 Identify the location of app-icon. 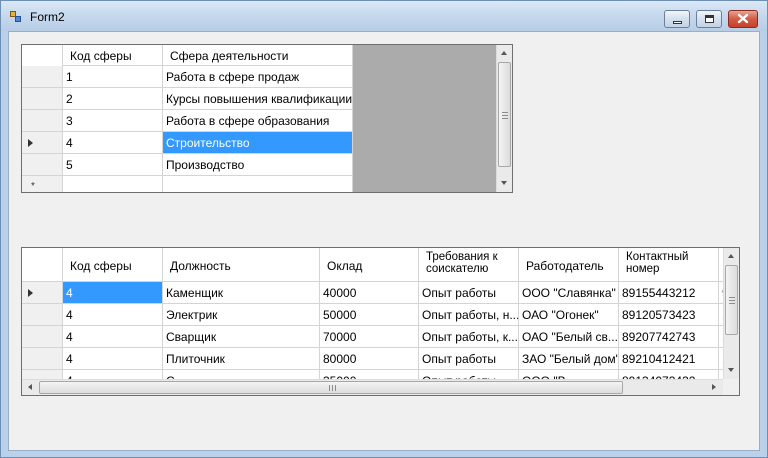
(16, 17).